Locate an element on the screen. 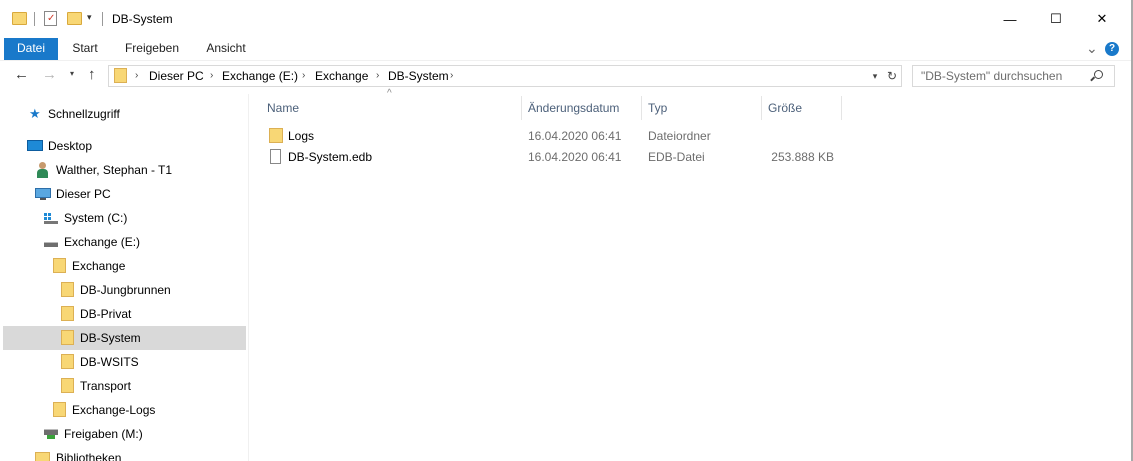 The width and height of the screenshot is (1133, 461). nav-item-exchange-logs: Exchange-Logs is located at coordinates (123, 410).